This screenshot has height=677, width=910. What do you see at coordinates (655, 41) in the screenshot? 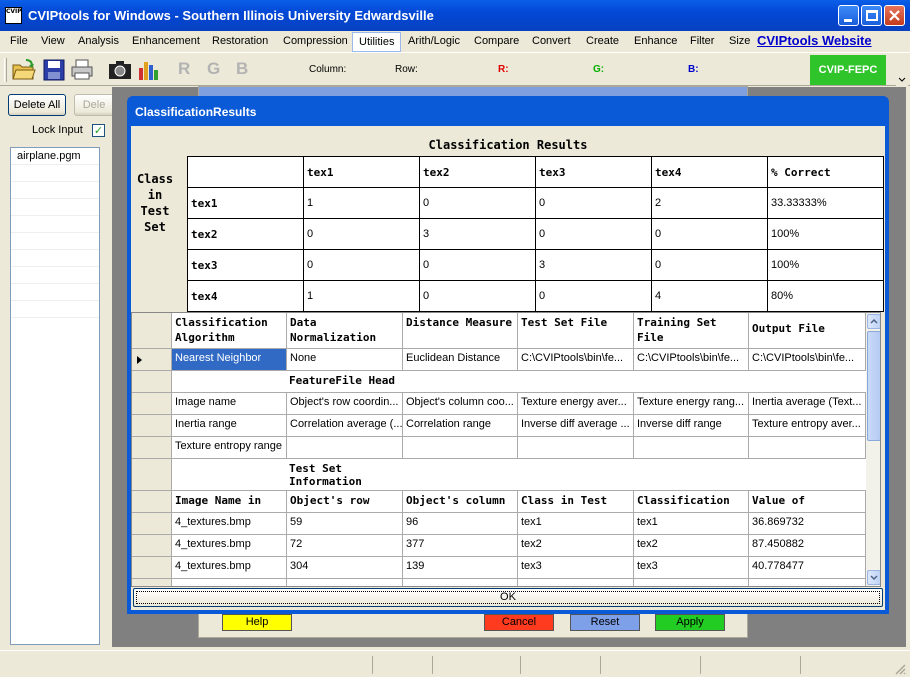
I see `menu-enhance: Enhance` at bounding box center [655, 41].